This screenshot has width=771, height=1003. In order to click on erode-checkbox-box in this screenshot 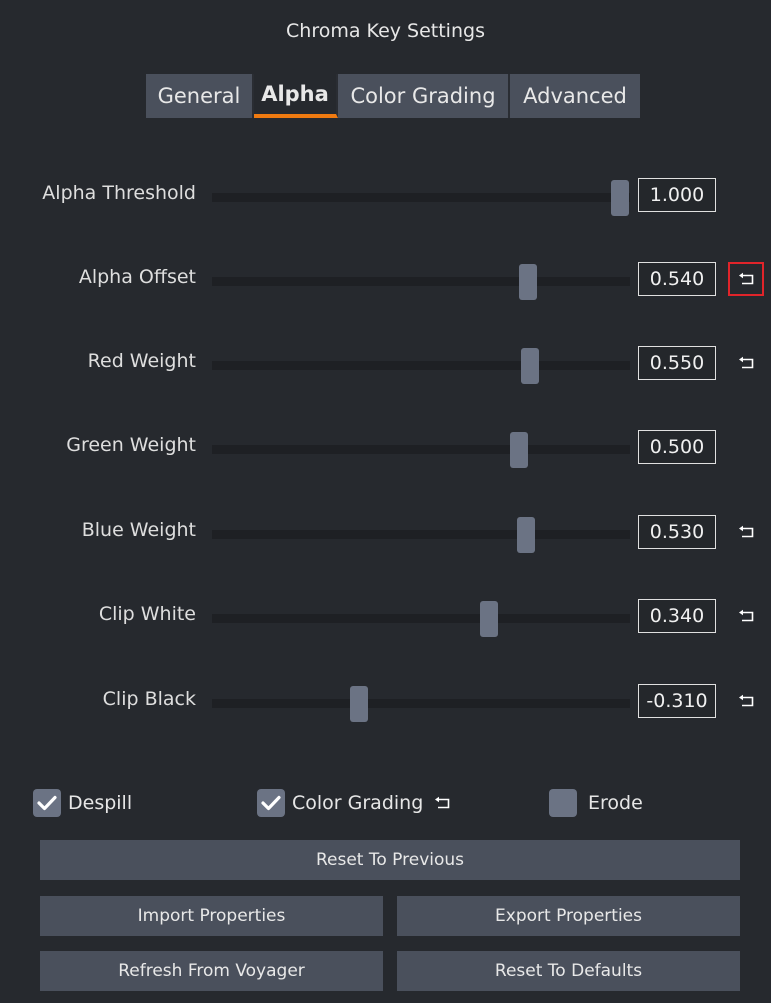, I will do `click(563, 803)`.